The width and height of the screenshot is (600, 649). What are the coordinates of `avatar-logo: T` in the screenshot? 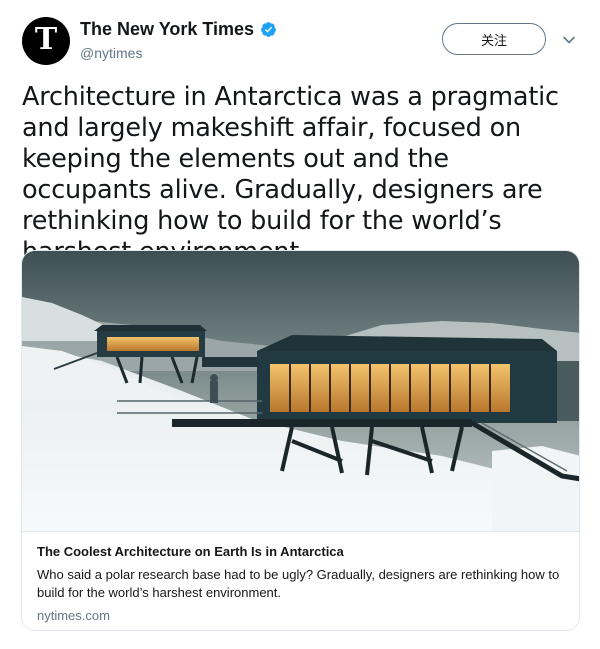 It's located at (46, 39).